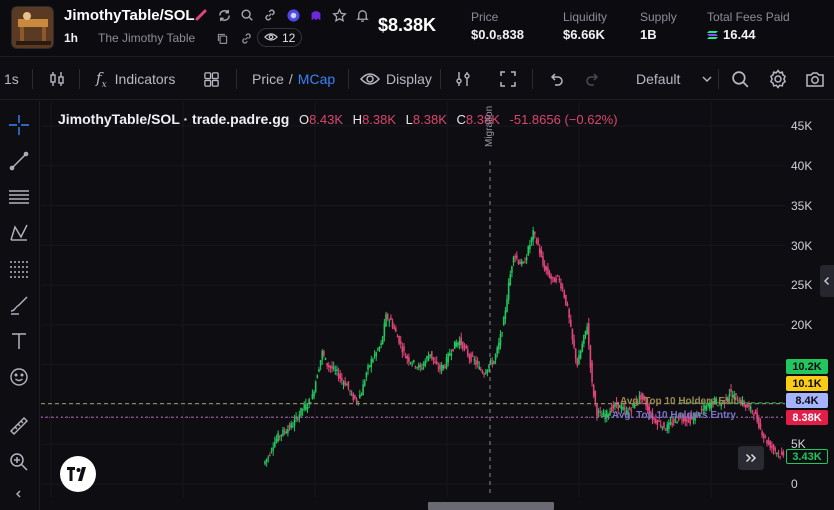 This screenshot has height=510, width=834. Describe the element at coordinates (19, 125) in the screenshot. I see `crosshair-icon` at that location.